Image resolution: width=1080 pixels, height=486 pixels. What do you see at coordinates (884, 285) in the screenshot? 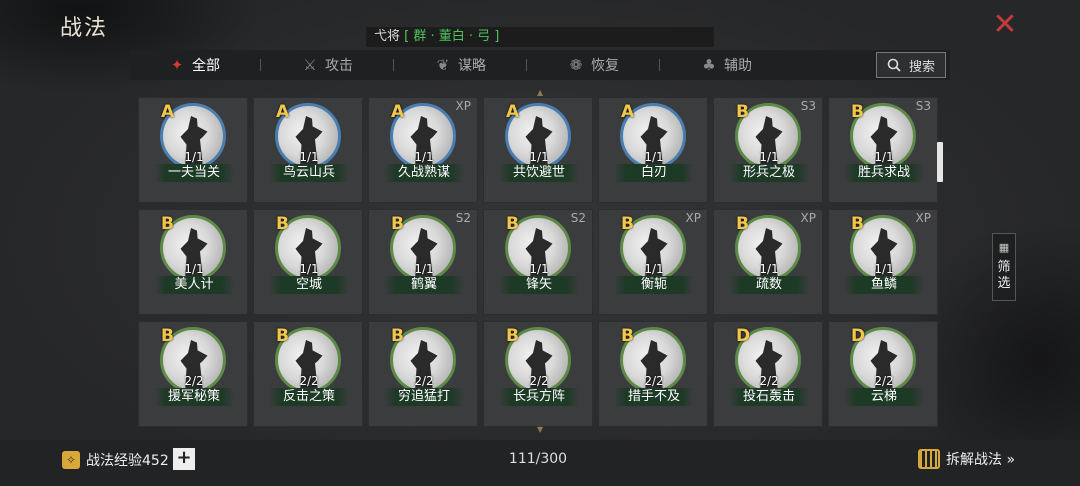
I see `skill-name: 鱼鳞` at bounding box center [884, 285].